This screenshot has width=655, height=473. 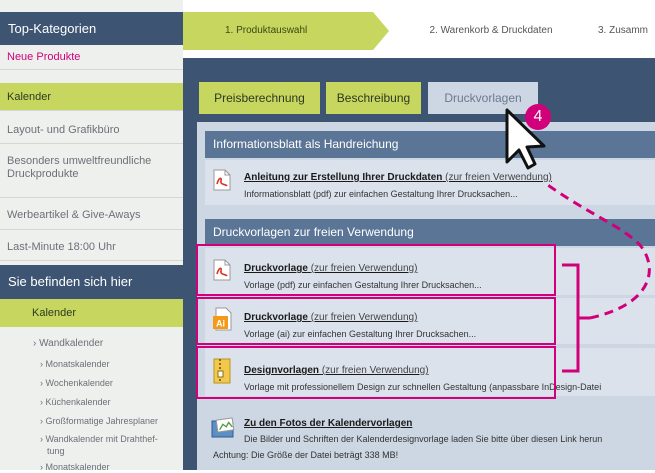 What do you see at coordinates (538, 117) in the screenshot?
I see `step-number-badge: 4` at bounding box center [538, 117].